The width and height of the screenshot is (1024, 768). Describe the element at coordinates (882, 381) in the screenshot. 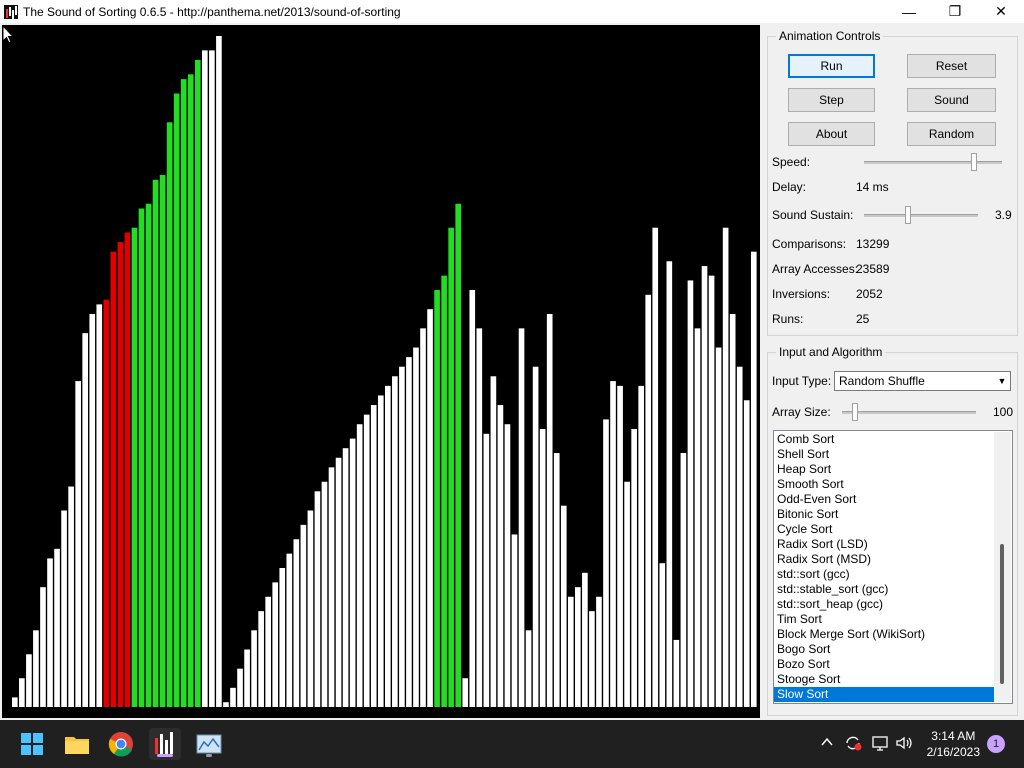

I see `input-type-value: Random Shuffle` at that location.